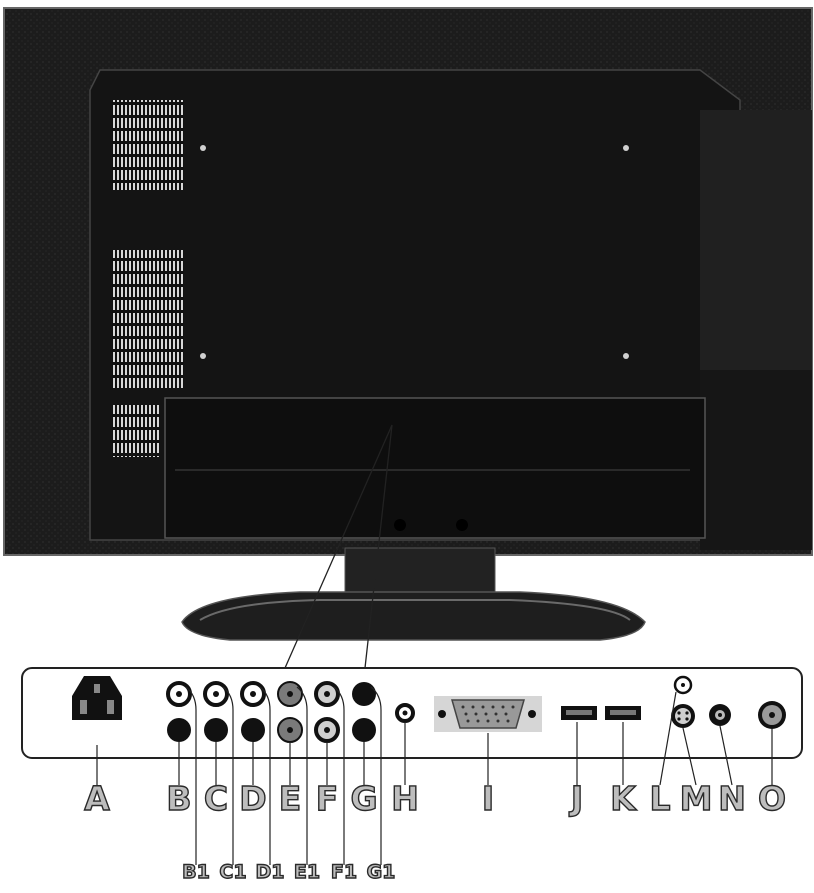  Describe the element at coordinates (404, 798) in the screenshot. I see `callout-label: H` at that location.